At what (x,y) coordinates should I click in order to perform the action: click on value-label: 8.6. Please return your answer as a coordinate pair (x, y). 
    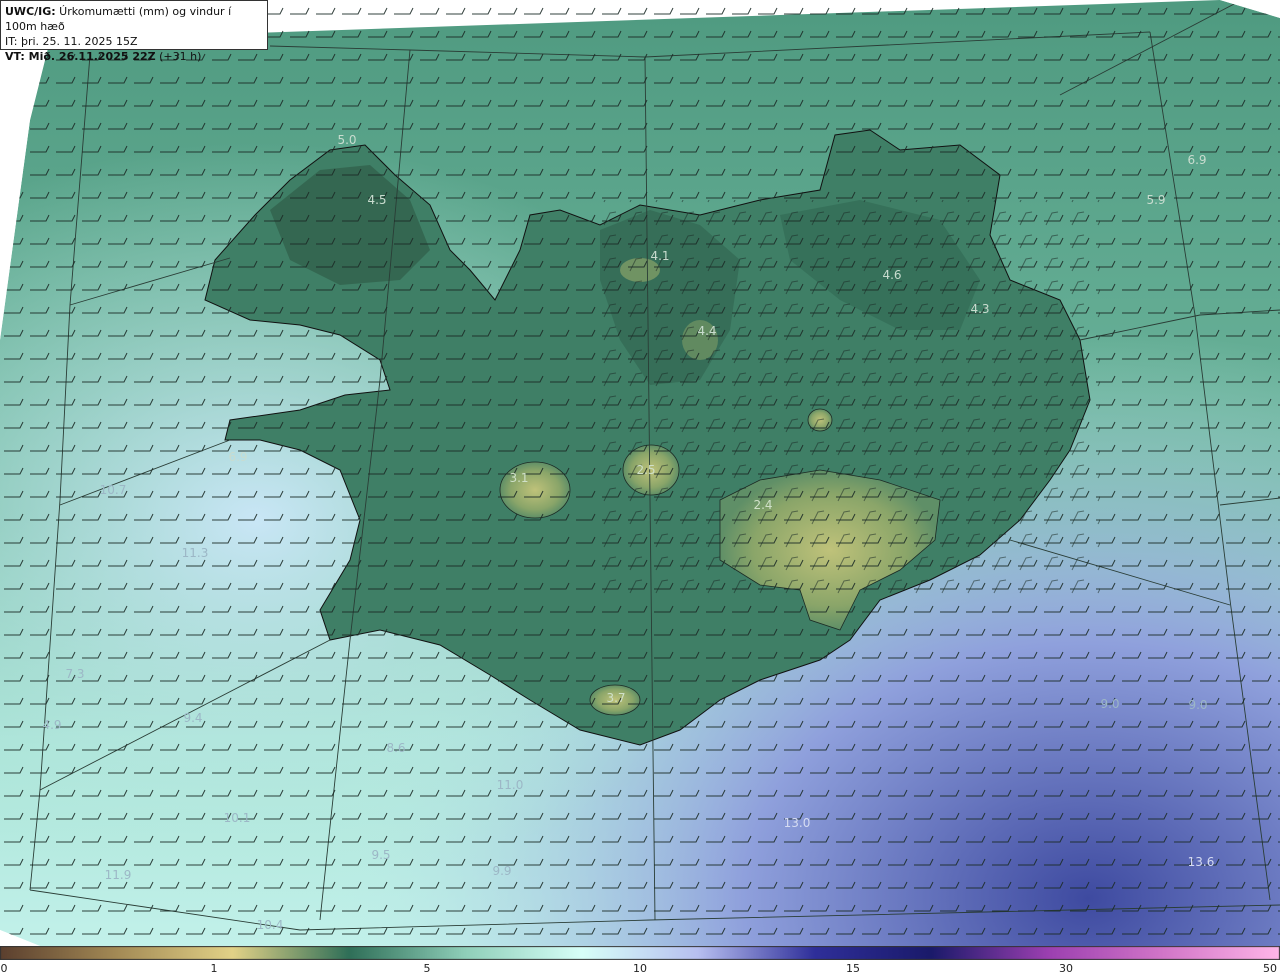
    Looking at the image, I should click on (396, 748).